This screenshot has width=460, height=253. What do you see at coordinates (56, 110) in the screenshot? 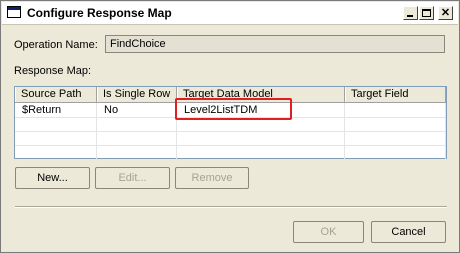
I see `cell-source-path: $Return` at bounding box center [56, 110].